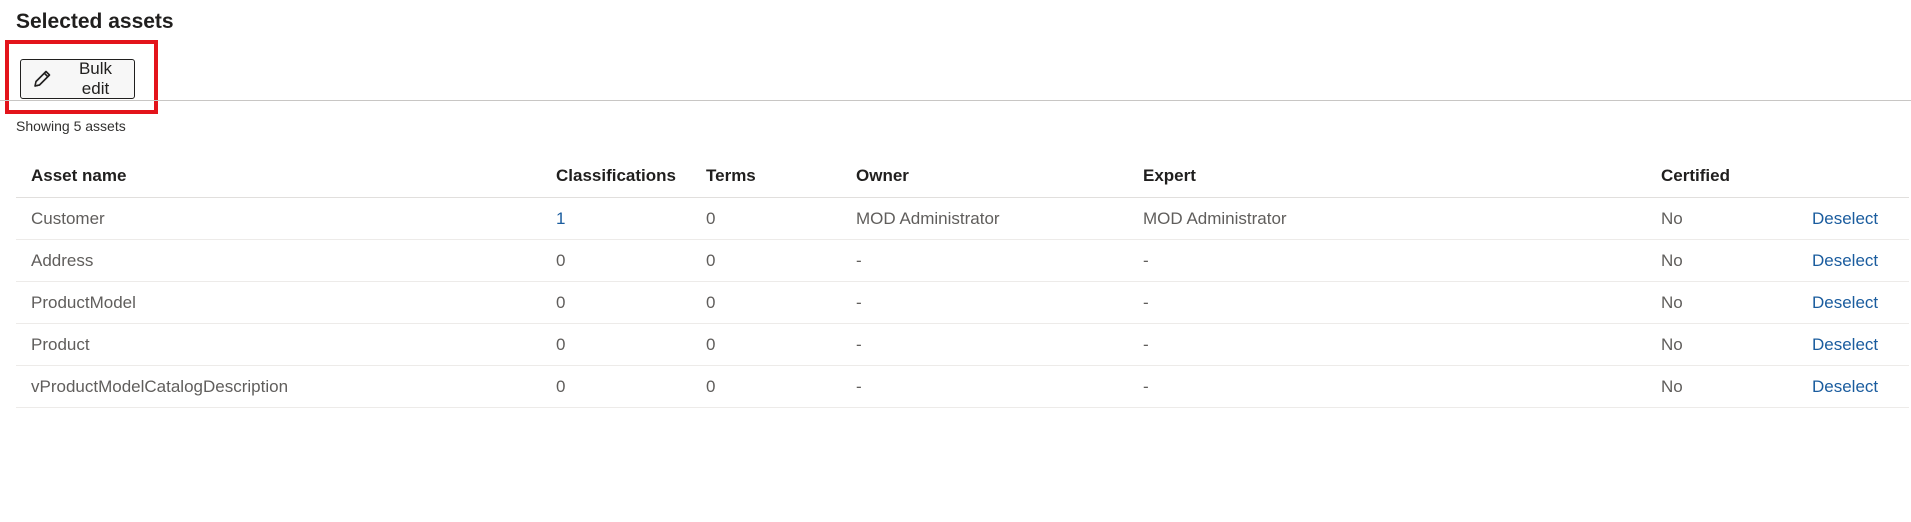  I want to click on bulk-edit-button: Bulk edit, so click(77, 79).